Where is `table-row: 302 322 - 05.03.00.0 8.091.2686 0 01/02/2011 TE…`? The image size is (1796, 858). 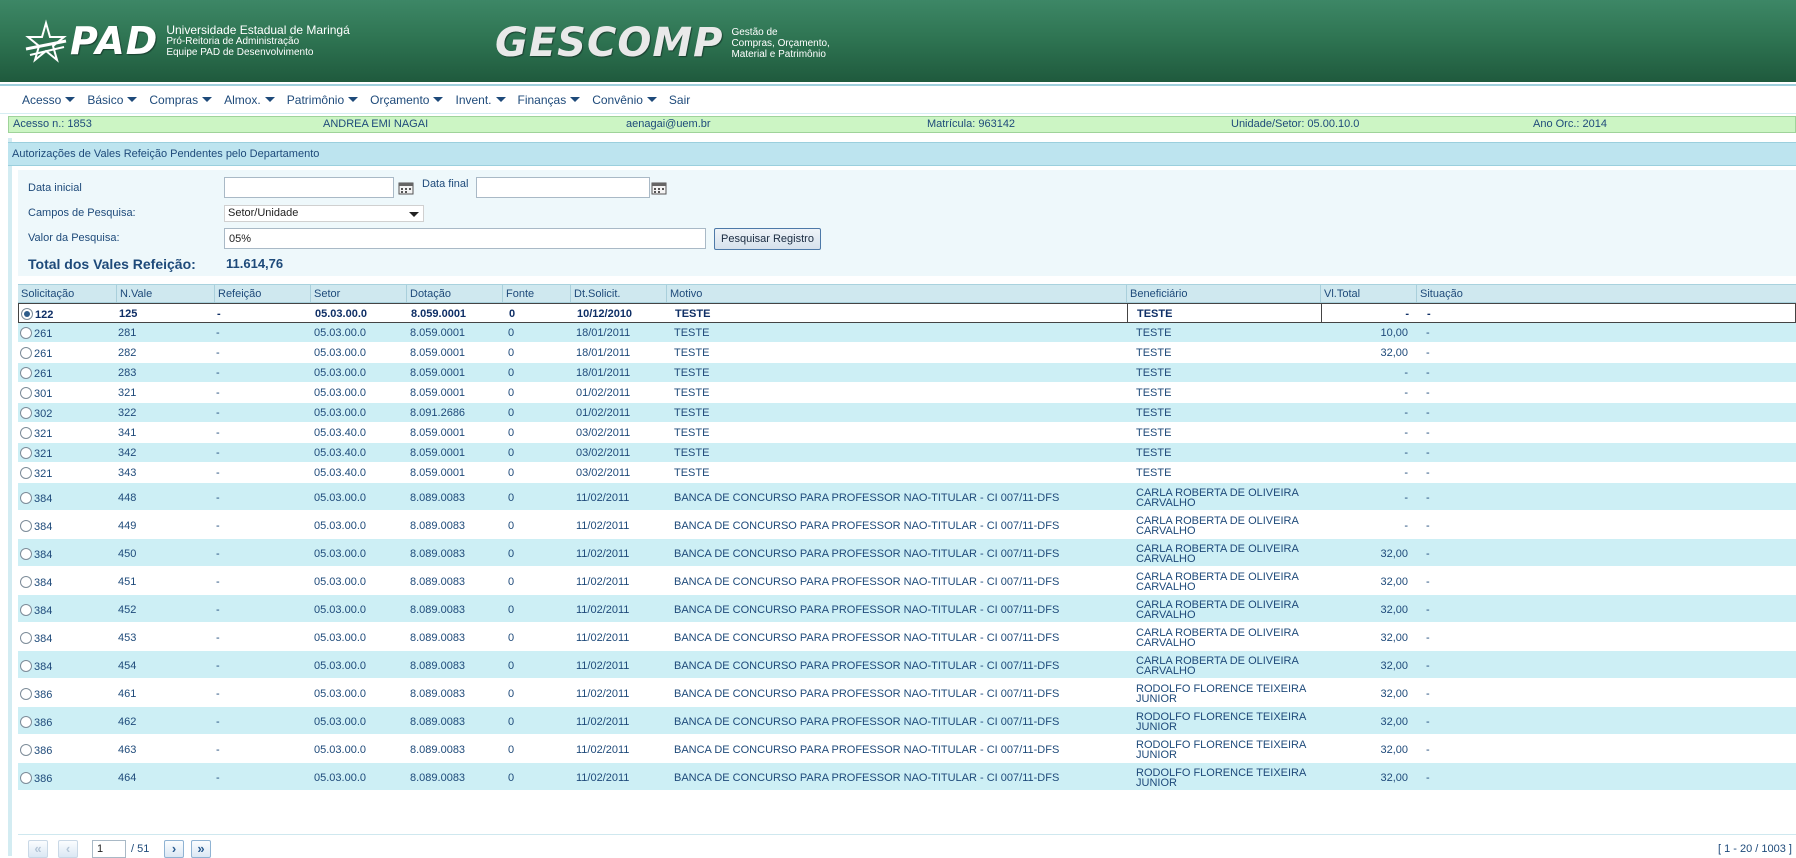 table-row: 302 322 - 05.03.00.0 8.091.2686 0 01/02/2011 TE… is located at coordinates (907, 413).